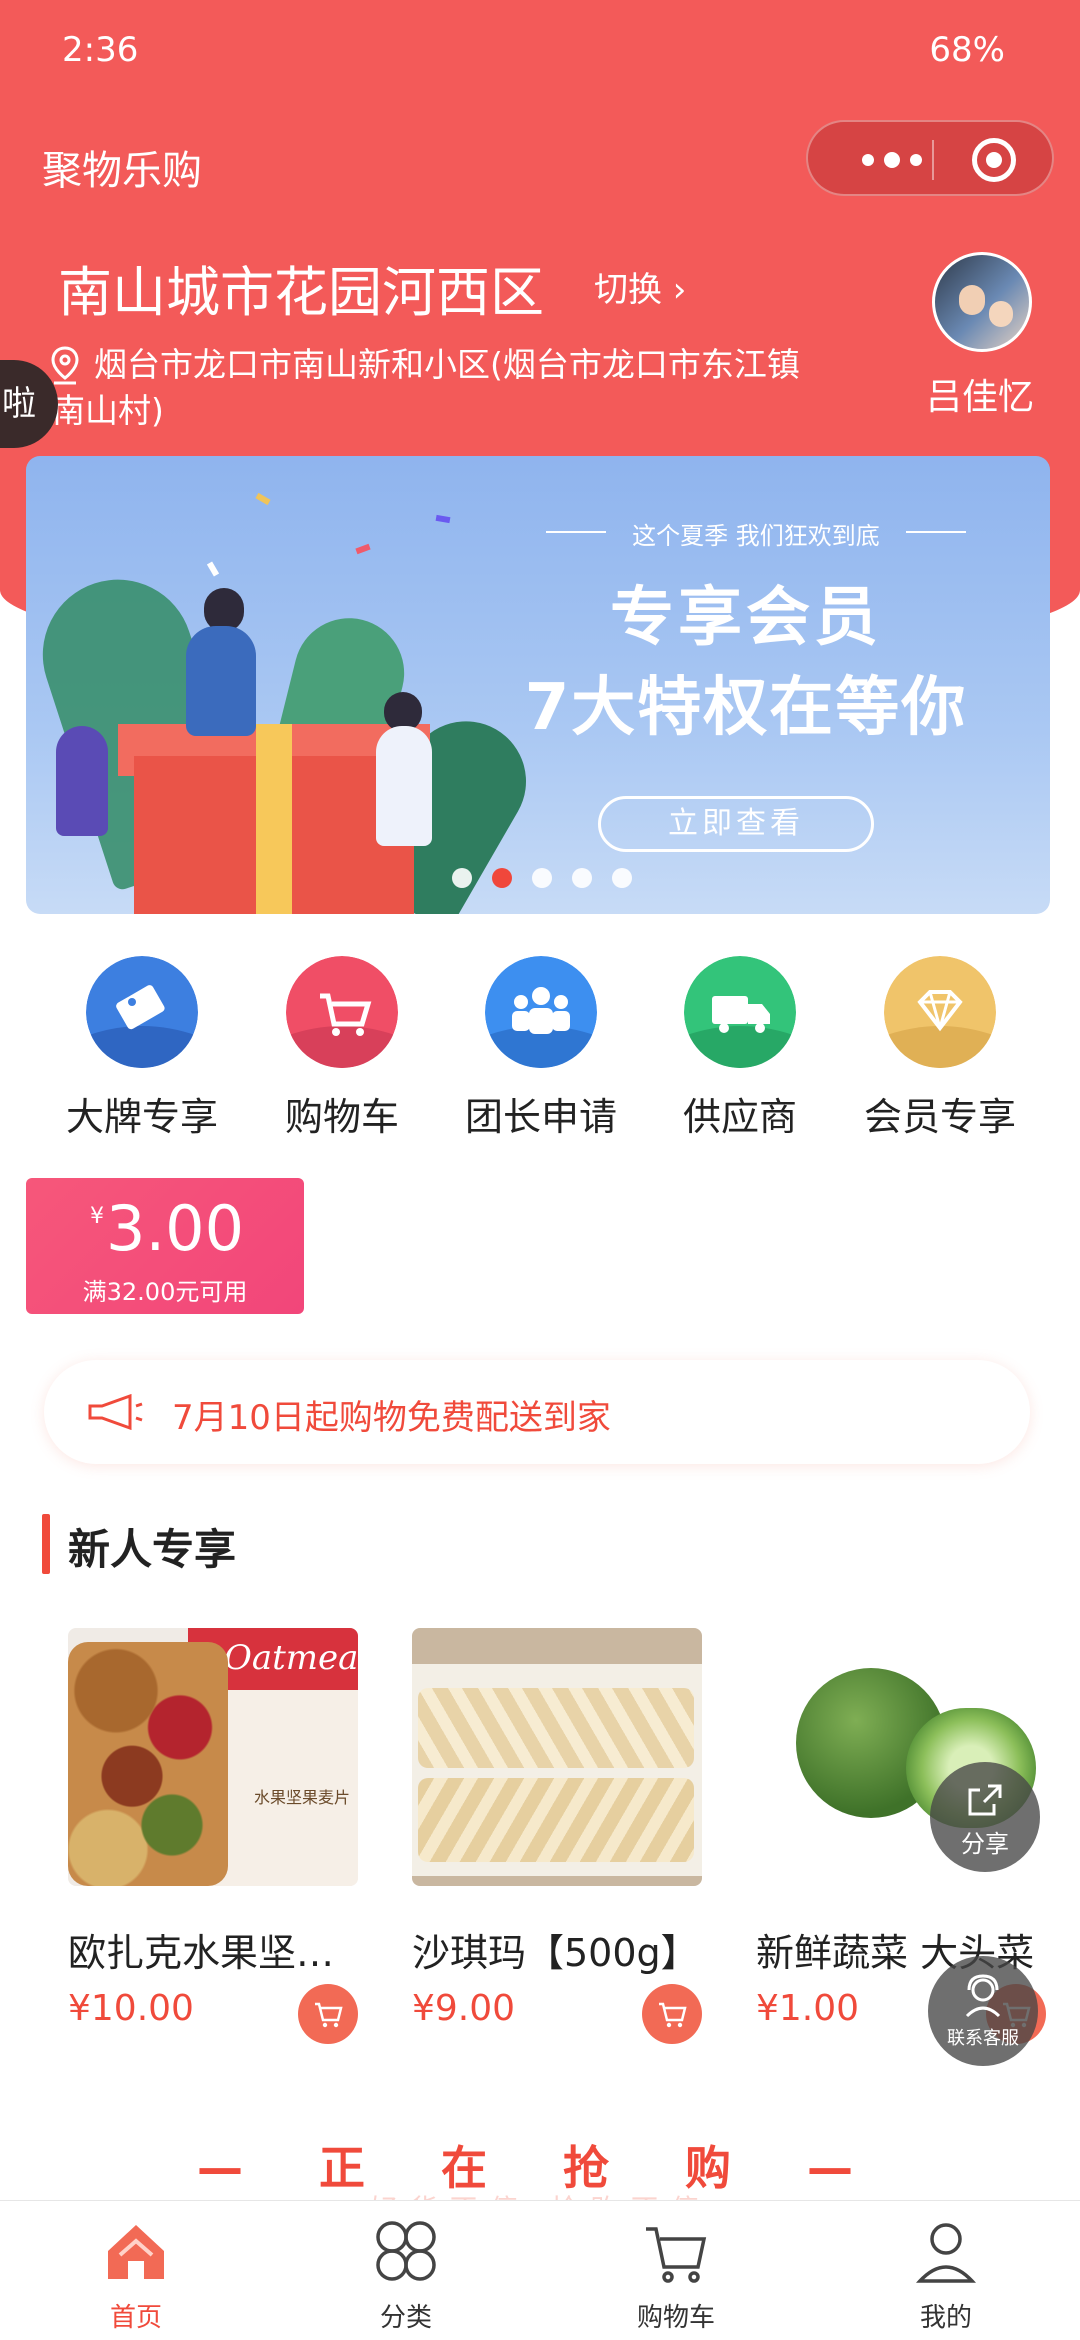 This screenshot has height=2340, width=1080. What do you see at coordinates (939, 1117) in the screenshot?
I see `quick-menu-label: 会员专享` at bounding box center [939, 1117].